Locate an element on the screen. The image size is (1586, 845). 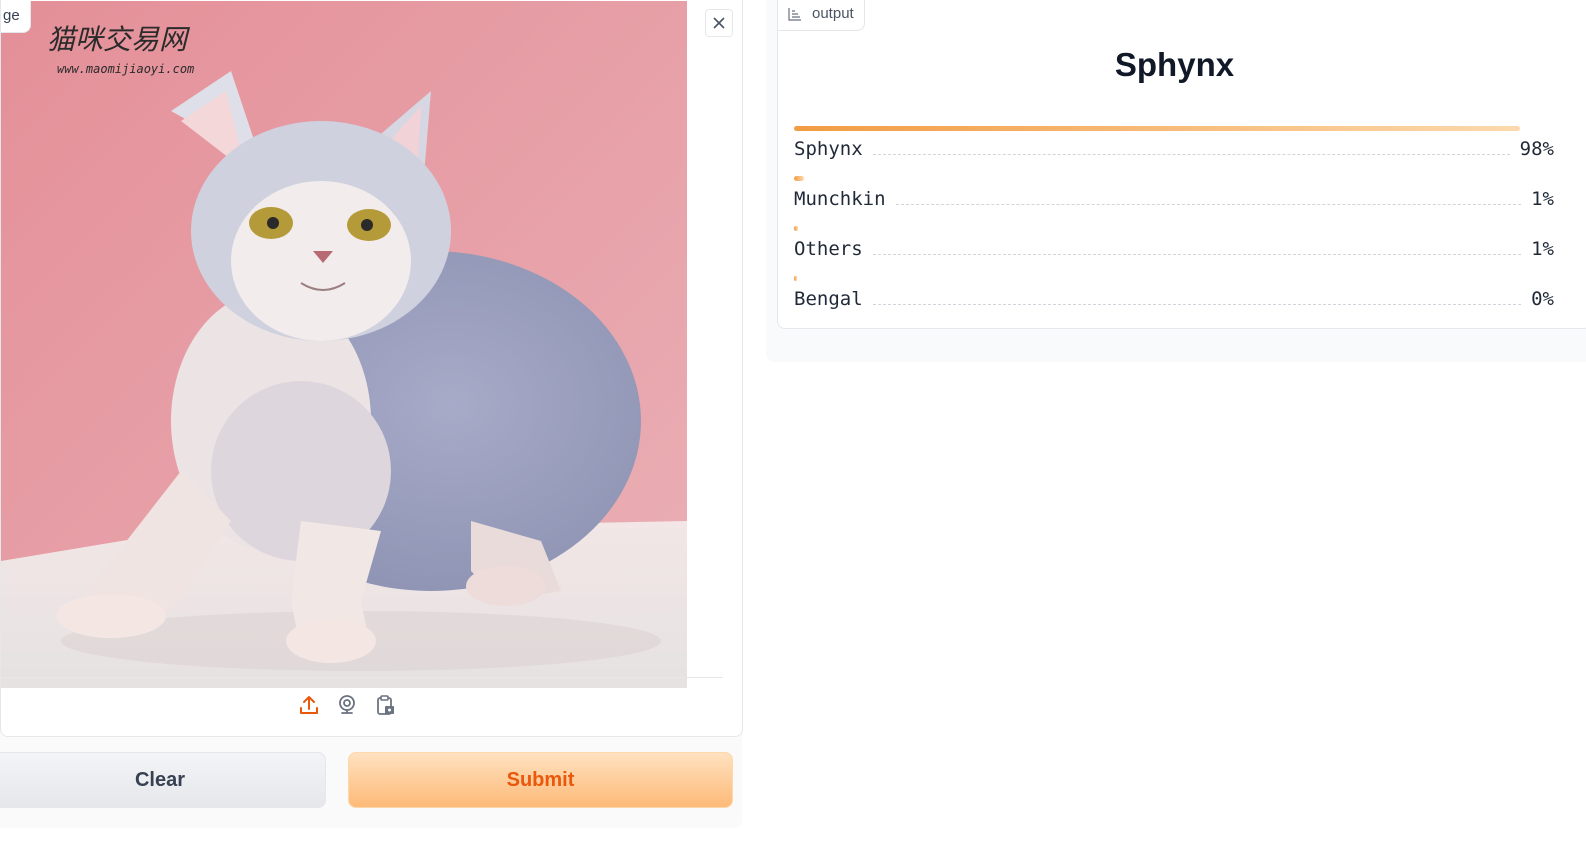
image-label-tab: ge is located at coordinates (16, 17).